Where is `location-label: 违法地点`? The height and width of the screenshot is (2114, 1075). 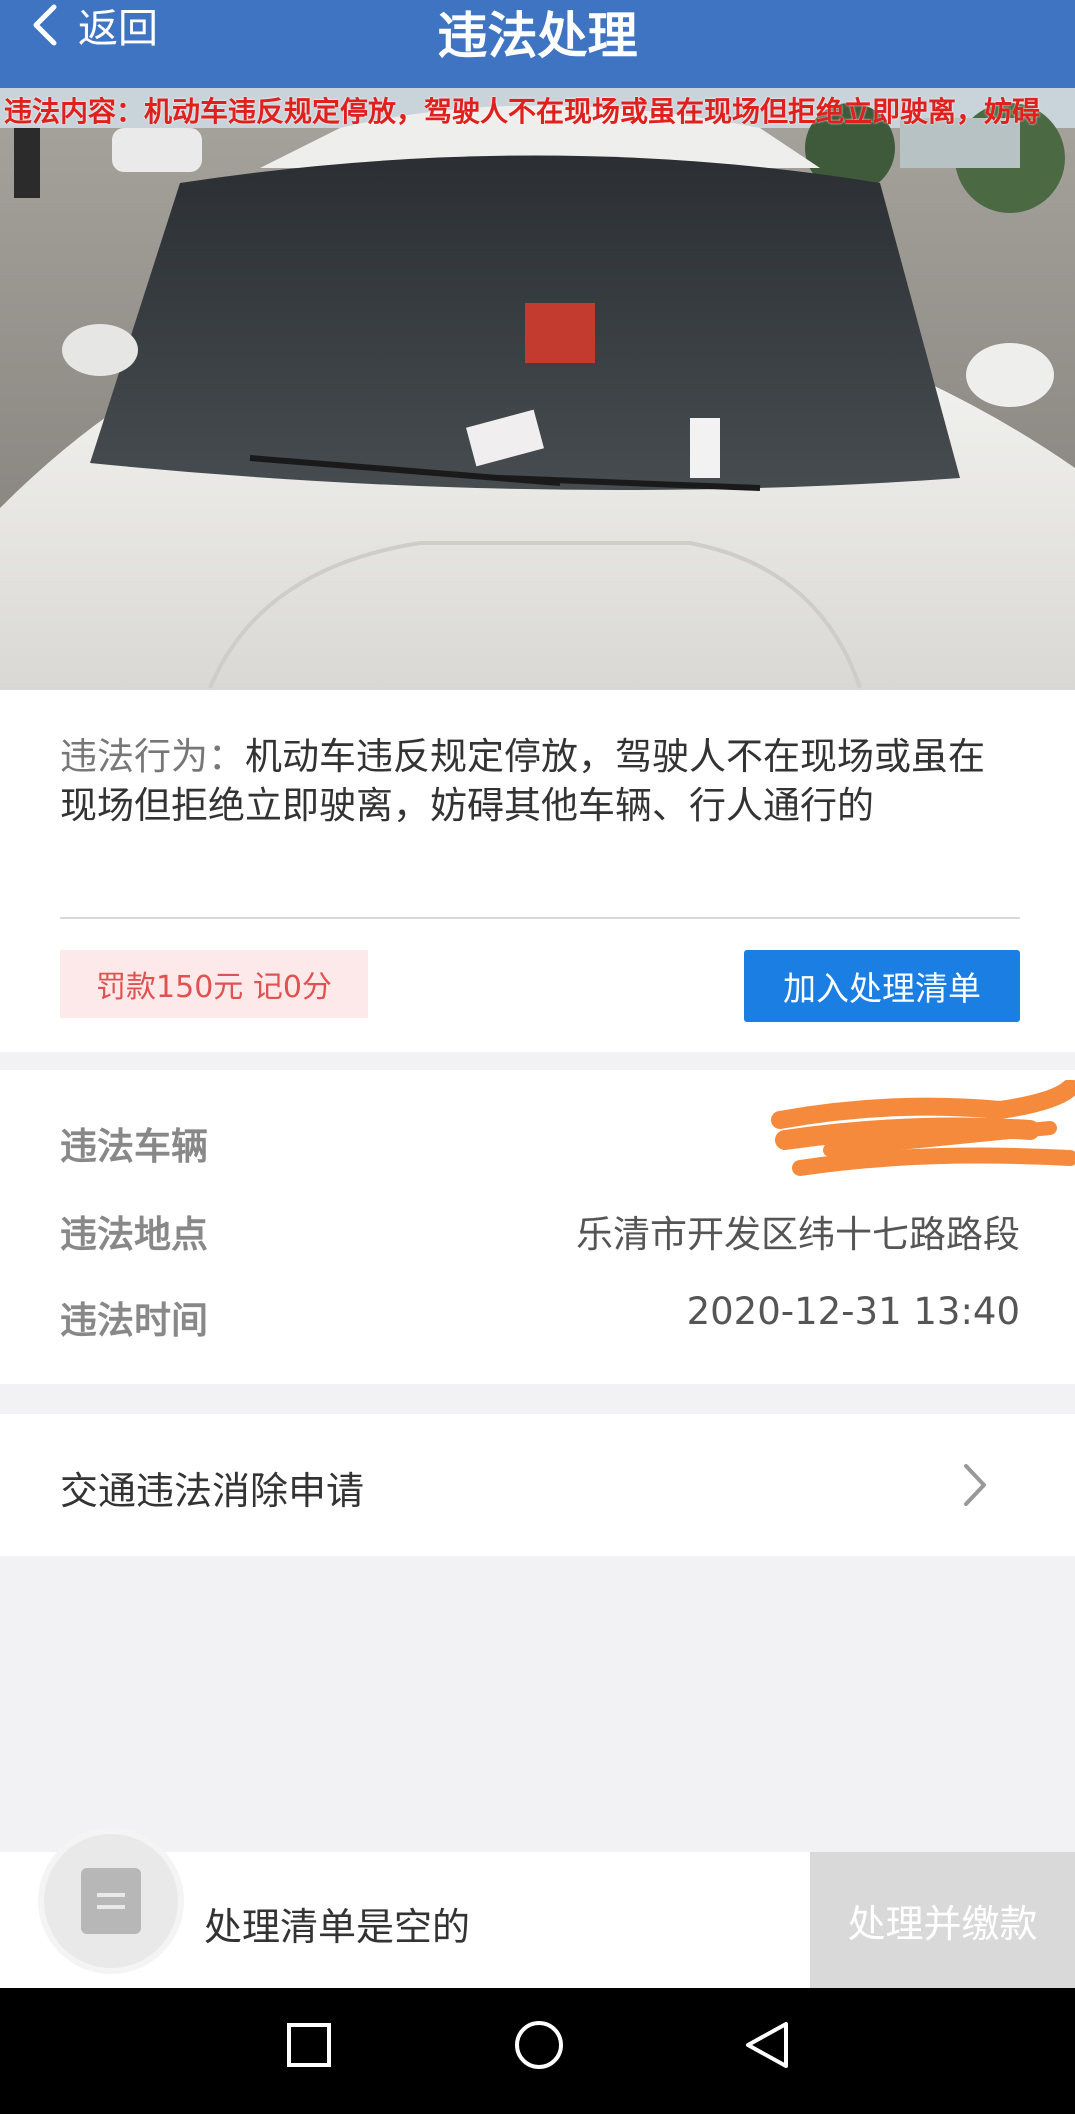
location-label: 违法地点 is located at coordinates (134, 1234).